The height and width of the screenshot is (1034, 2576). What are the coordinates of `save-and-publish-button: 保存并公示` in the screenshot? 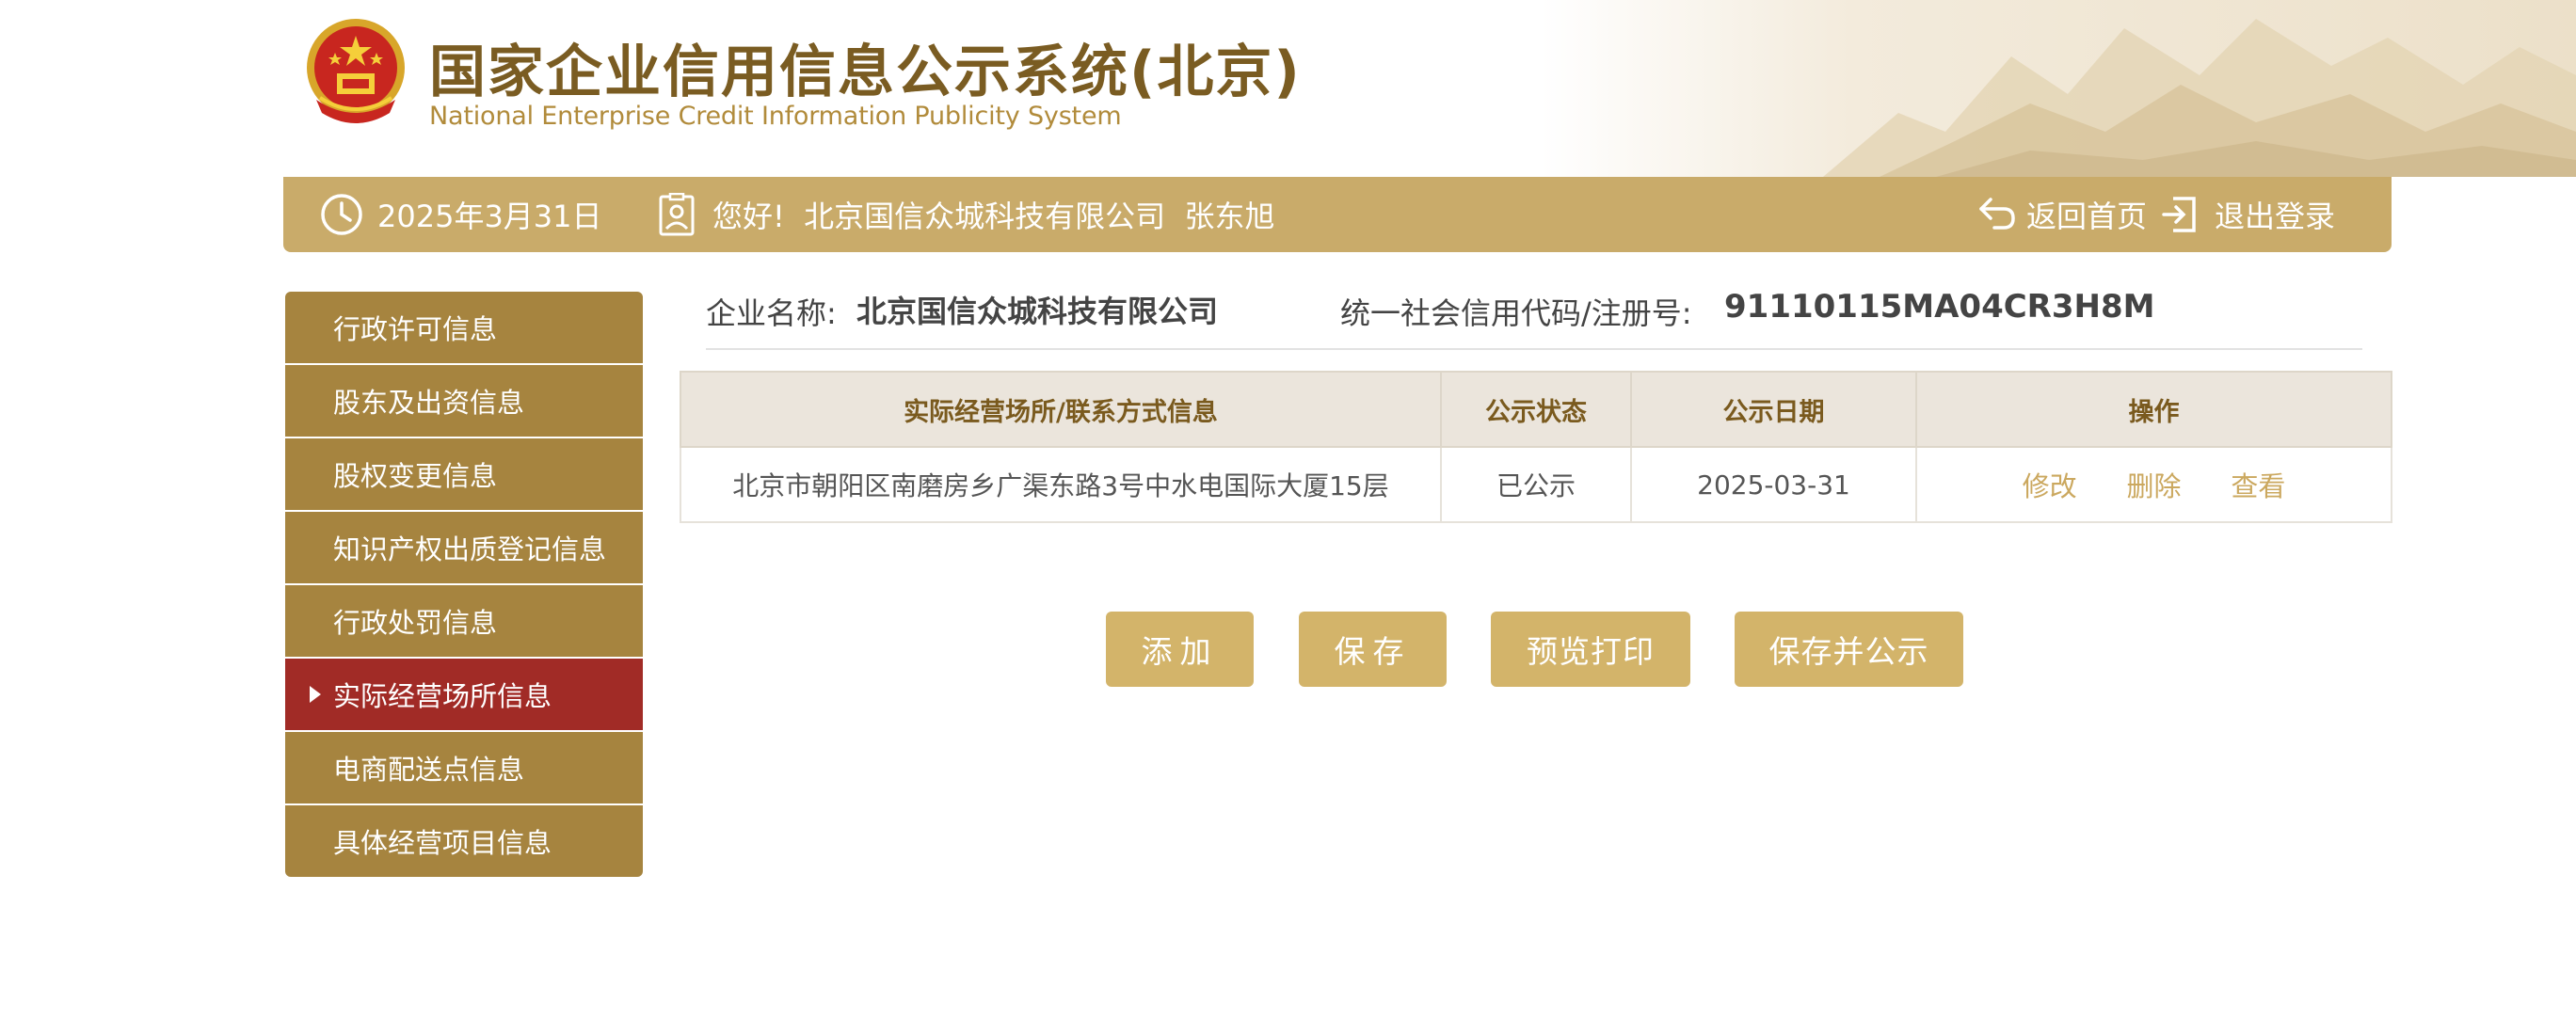 It's located at (1849, 649).